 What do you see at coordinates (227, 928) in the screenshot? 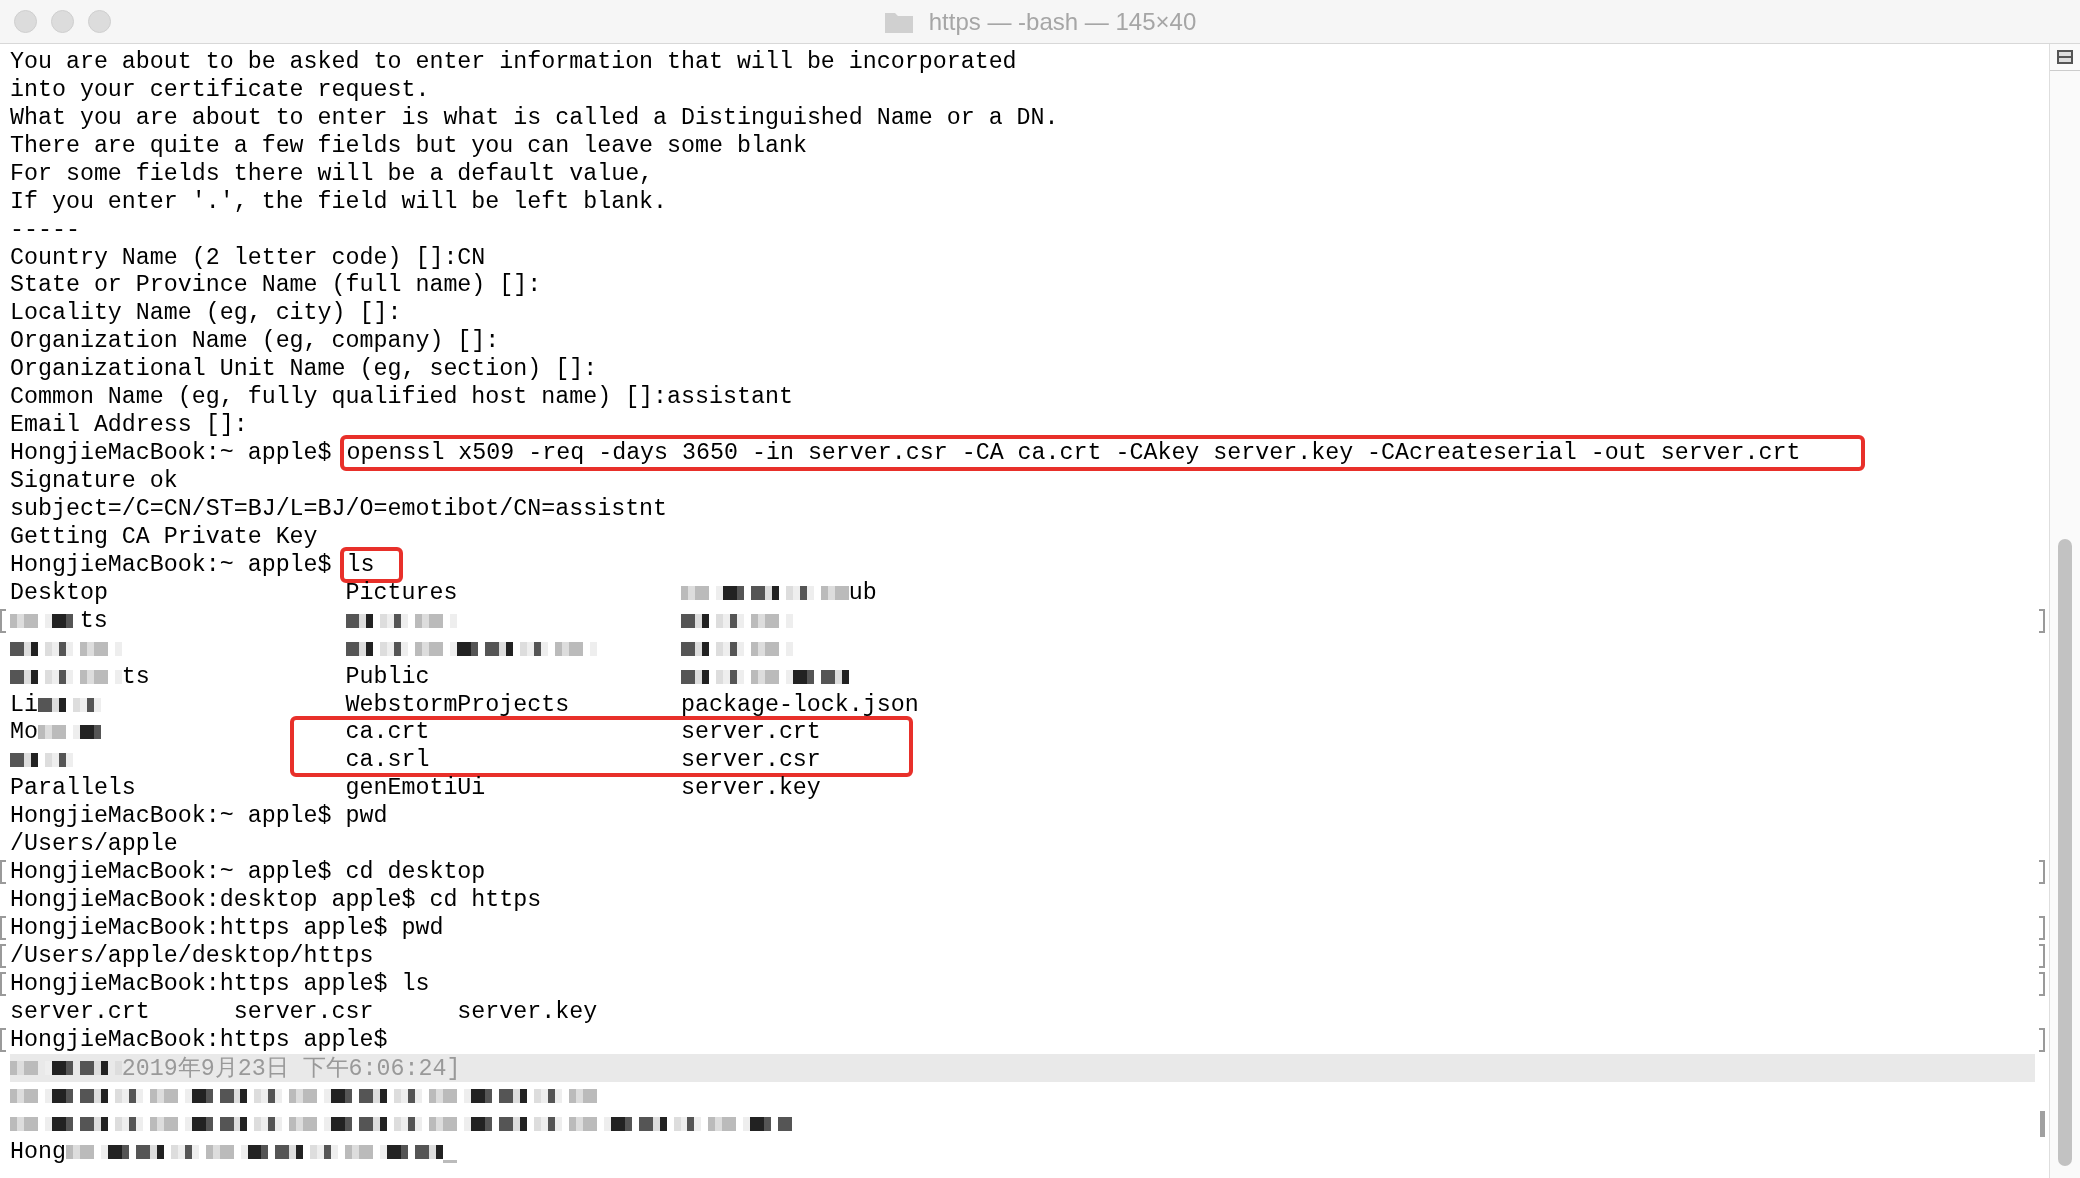
I see `terminal-text: HongjieMacBook:https apple$ pwd` at bounding box center [227, 928].